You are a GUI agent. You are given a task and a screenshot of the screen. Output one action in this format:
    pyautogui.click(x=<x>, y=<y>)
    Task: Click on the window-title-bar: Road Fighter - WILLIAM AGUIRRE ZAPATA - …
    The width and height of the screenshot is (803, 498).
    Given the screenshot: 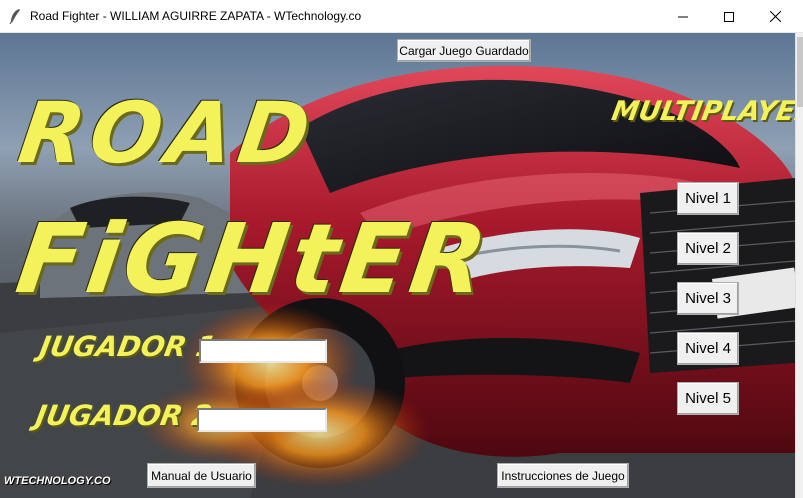 What is the action you would take?
    pyautogui.click(x=401, y=16)
    